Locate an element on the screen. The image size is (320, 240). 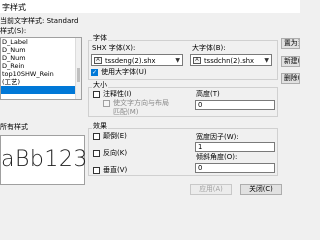
big-font-select: A tssdchn(2).shx ▼ is located at coordinates (231, 60).